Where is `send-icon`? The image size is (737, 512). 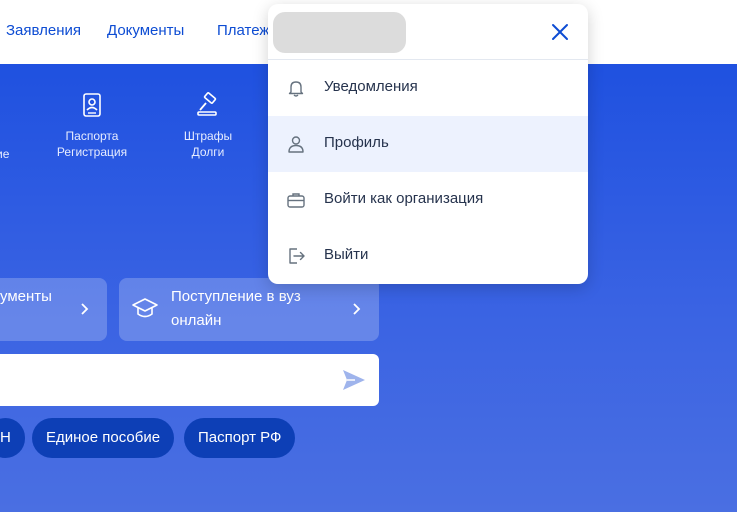 send-icon is located at coordinates (354, 380).